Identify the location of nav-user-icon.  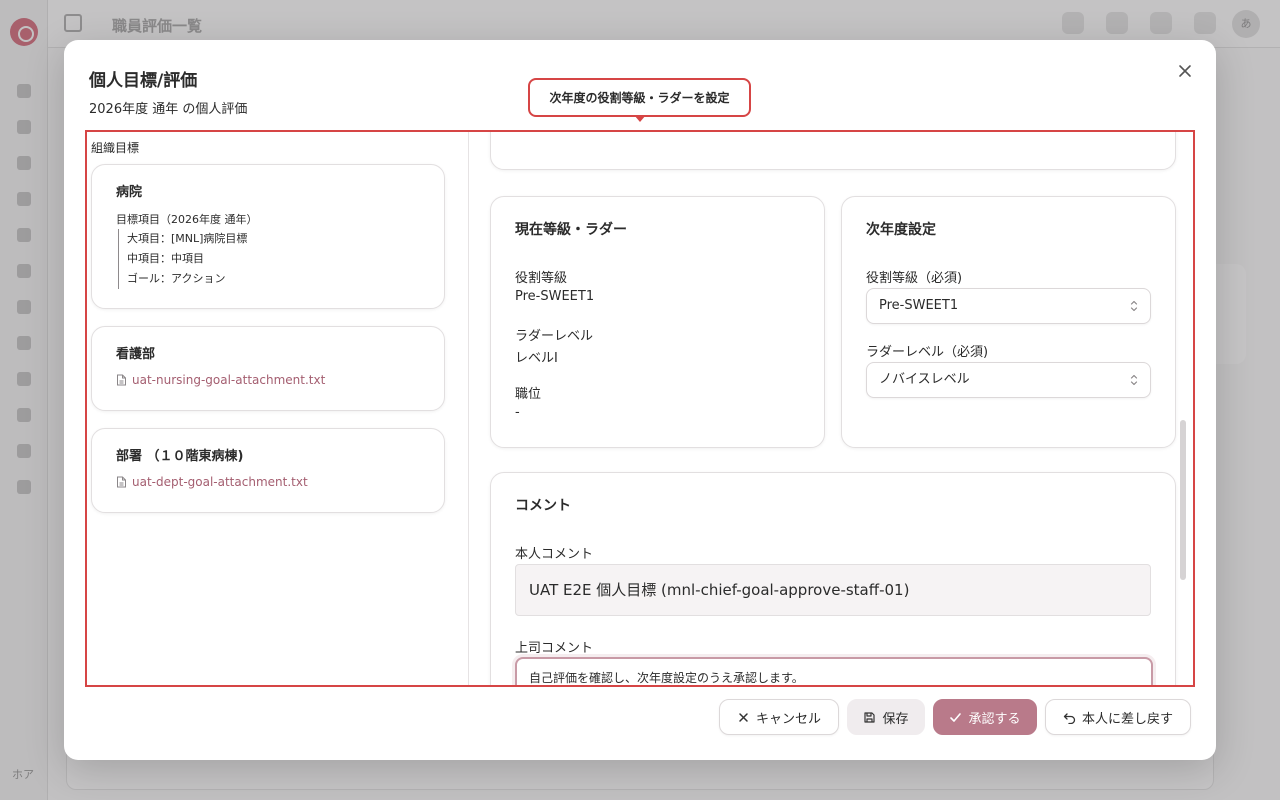
(24, 127).